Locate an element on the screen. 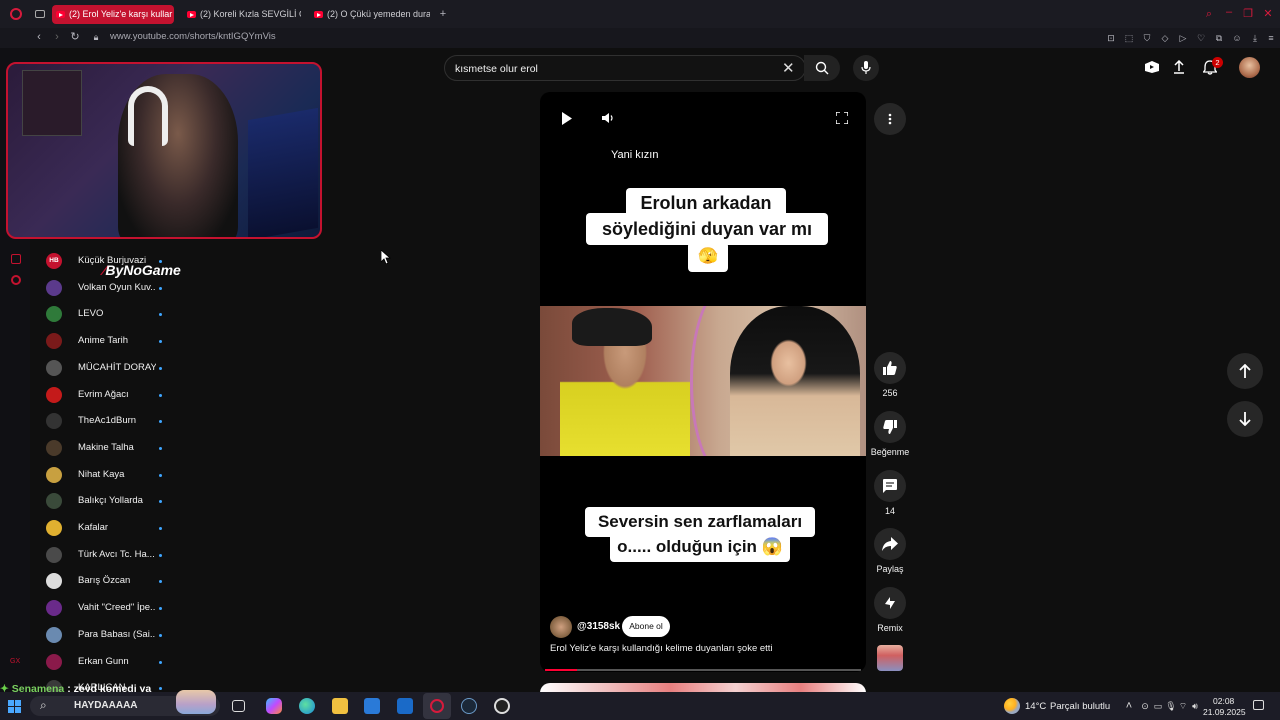  search-icon is located at coordinates (822, 68).